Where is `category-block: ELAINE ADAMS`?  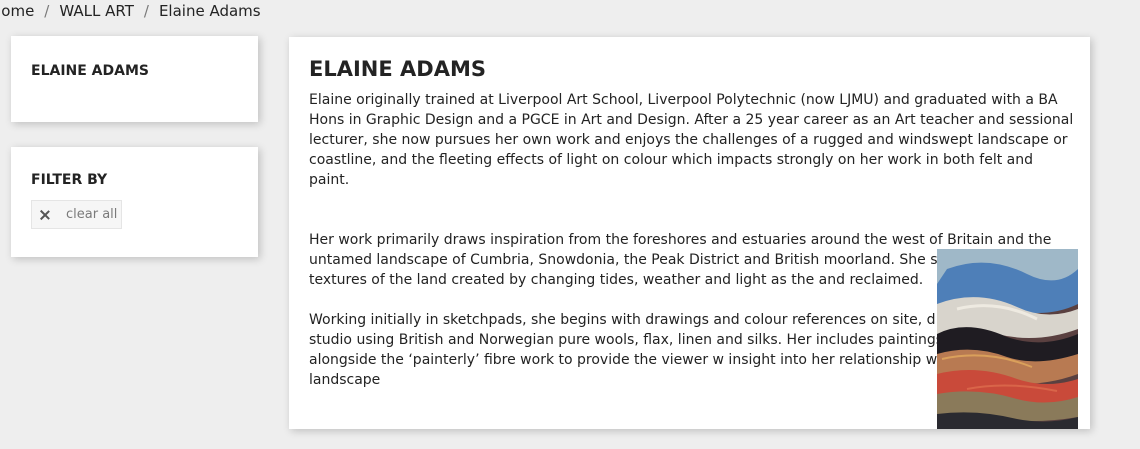 category-block: ELAINE ADAMS is located at coordinates (134, 79).